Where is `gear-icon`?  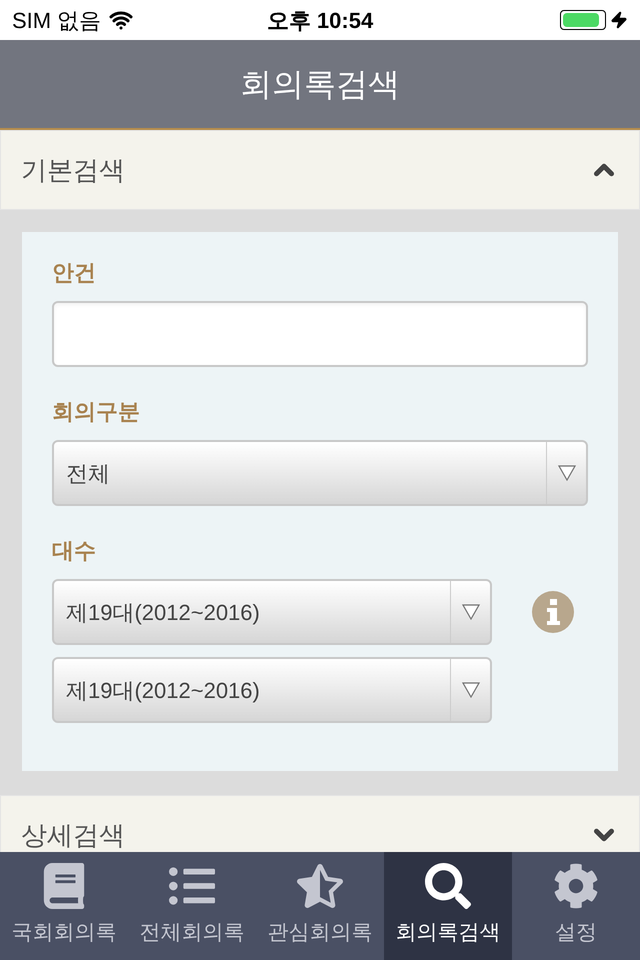 gear-icon is located at coordinates (576, 886).